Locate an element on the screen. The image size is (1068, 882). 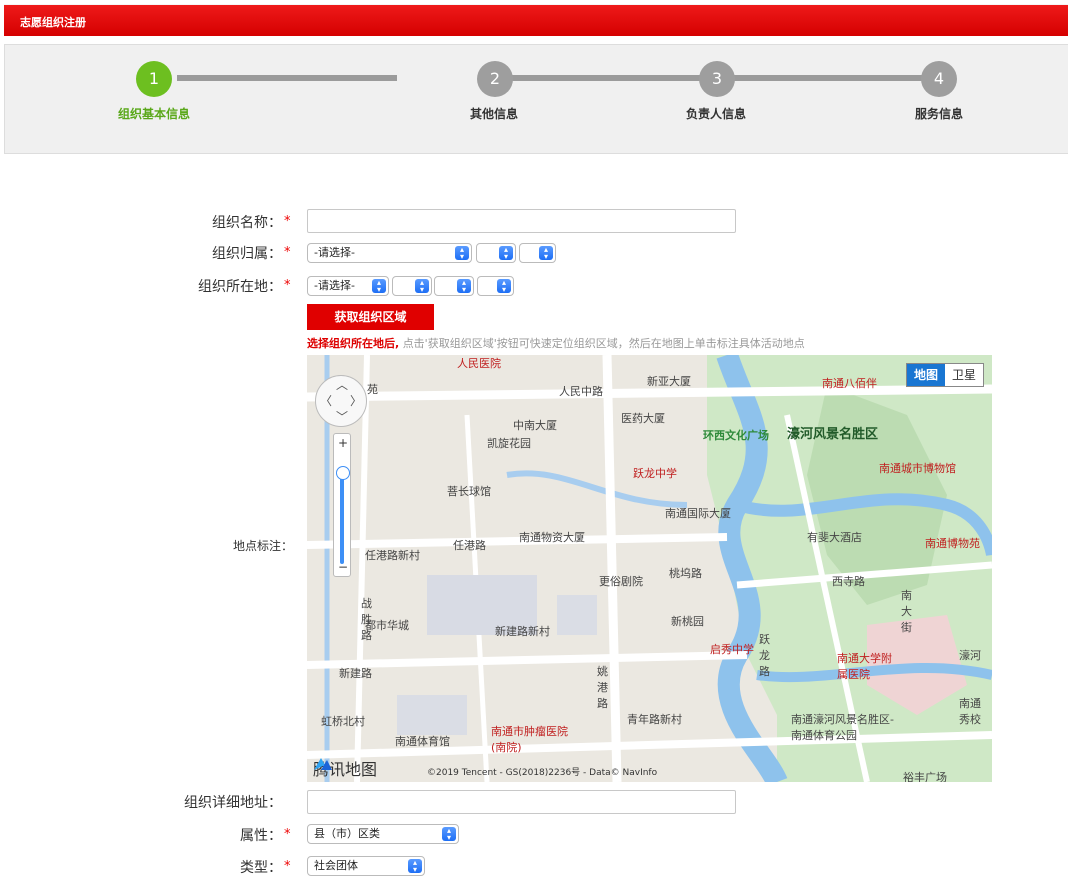
org-name-label: 组织名称： is located at coordinates (247, 223).